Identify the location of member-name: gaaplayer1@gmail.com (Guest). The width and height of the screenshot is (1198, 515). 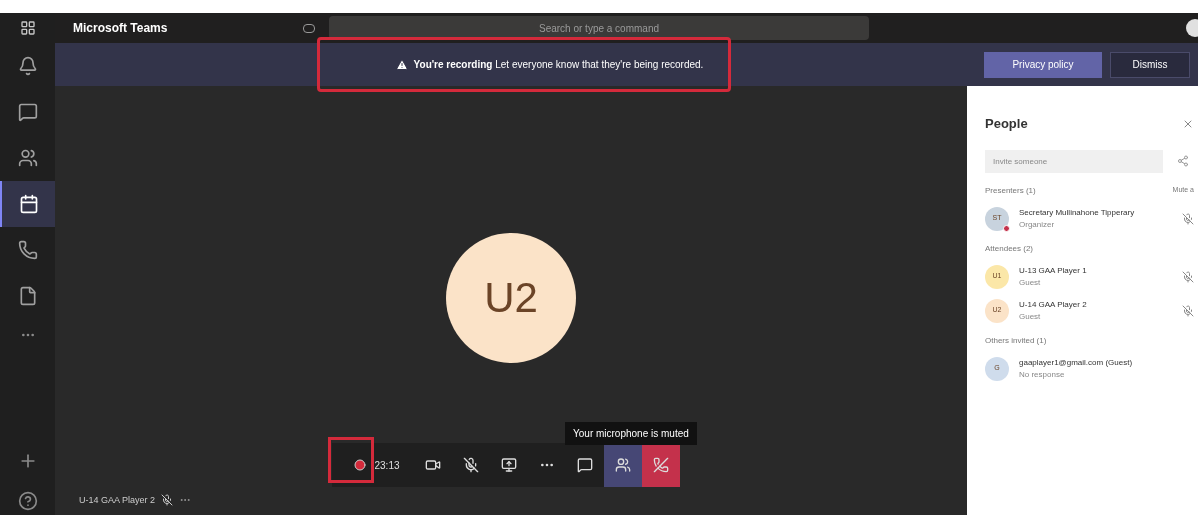
(1076, 362).